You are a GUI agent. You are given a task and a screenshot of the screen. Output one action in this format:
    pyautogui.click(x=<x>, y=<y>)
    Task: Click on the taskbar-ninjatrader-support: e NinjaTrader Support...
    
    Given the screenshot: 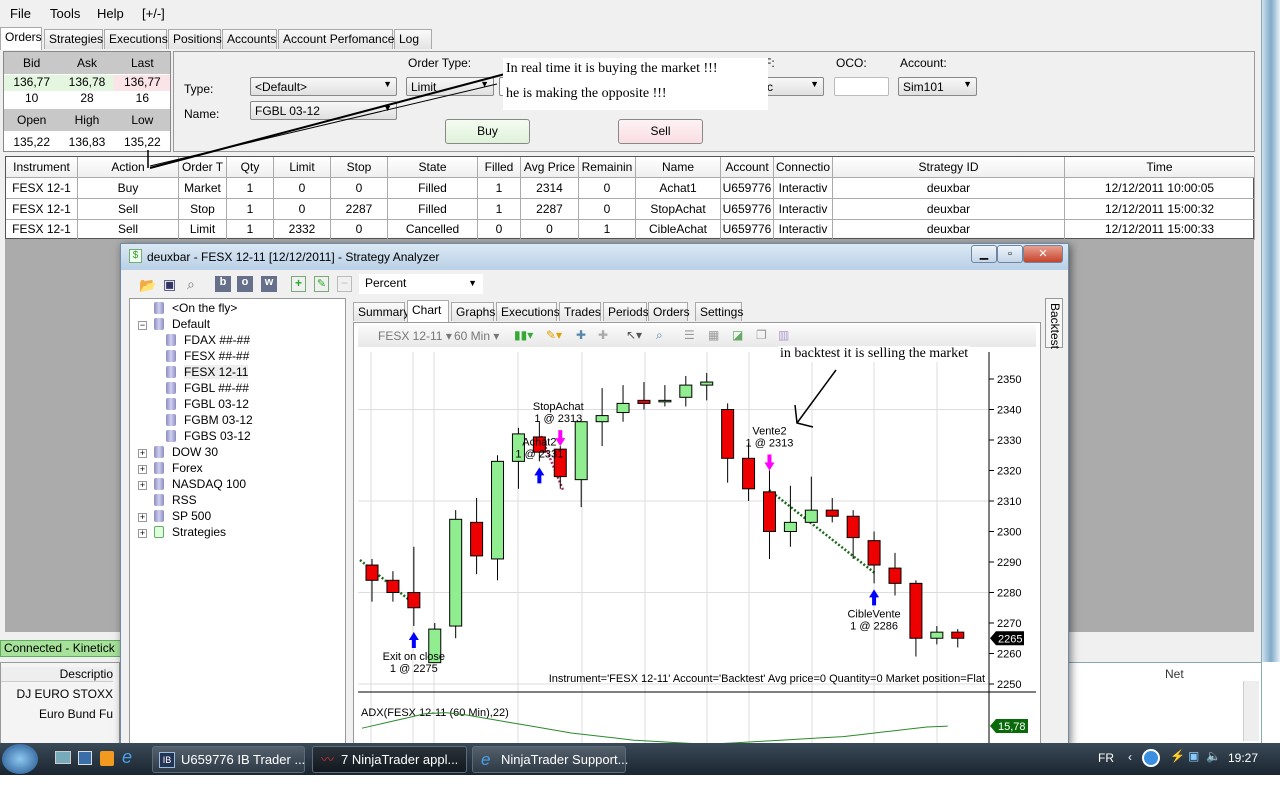 What is the action you would take?
    pyautogui.click(x=550, y=759)
    